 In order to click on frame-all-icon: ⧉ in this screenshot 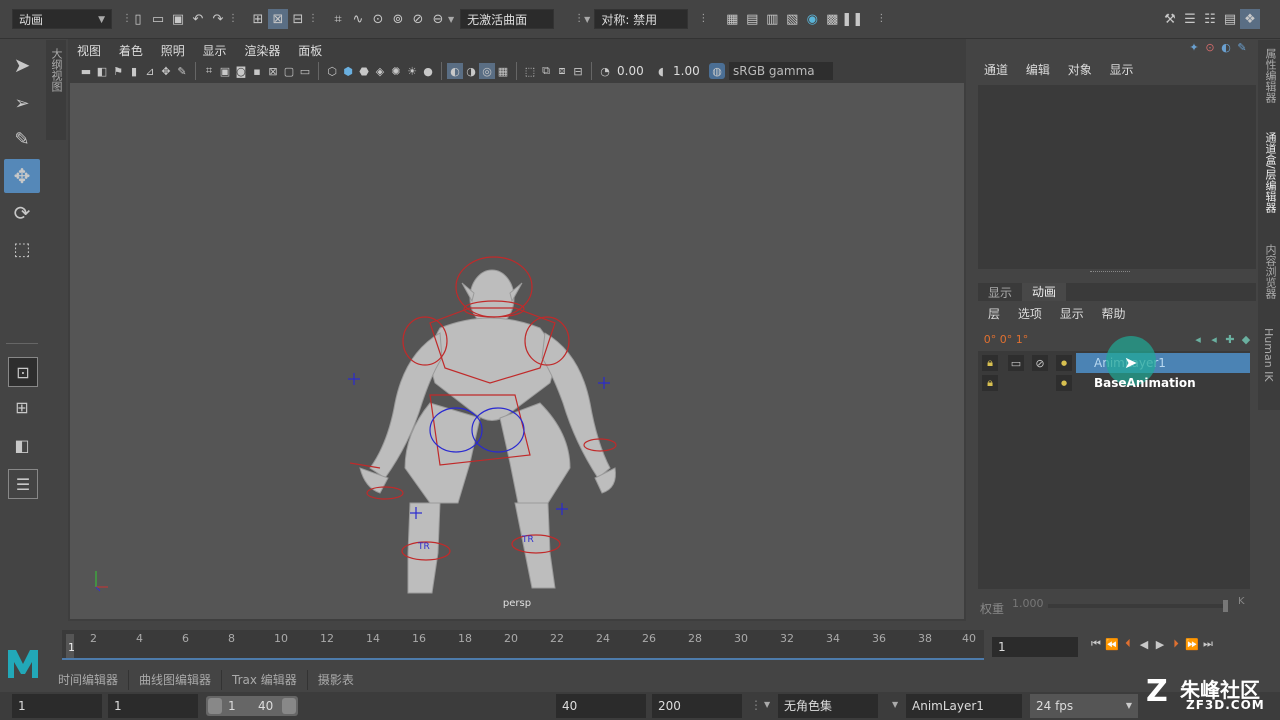, I will do `click(546, 71)`.